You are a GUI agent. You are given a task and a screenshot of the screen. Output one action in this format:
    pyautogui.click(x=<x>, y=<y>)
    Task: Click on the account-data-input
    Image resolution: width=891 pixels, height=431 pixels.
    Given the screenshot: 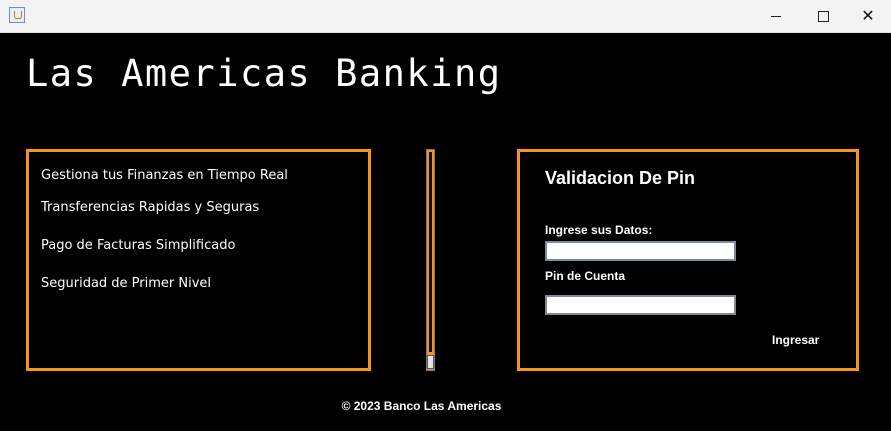 What is the action you would take?
    pyautogui.click(x=640, y=251)
    